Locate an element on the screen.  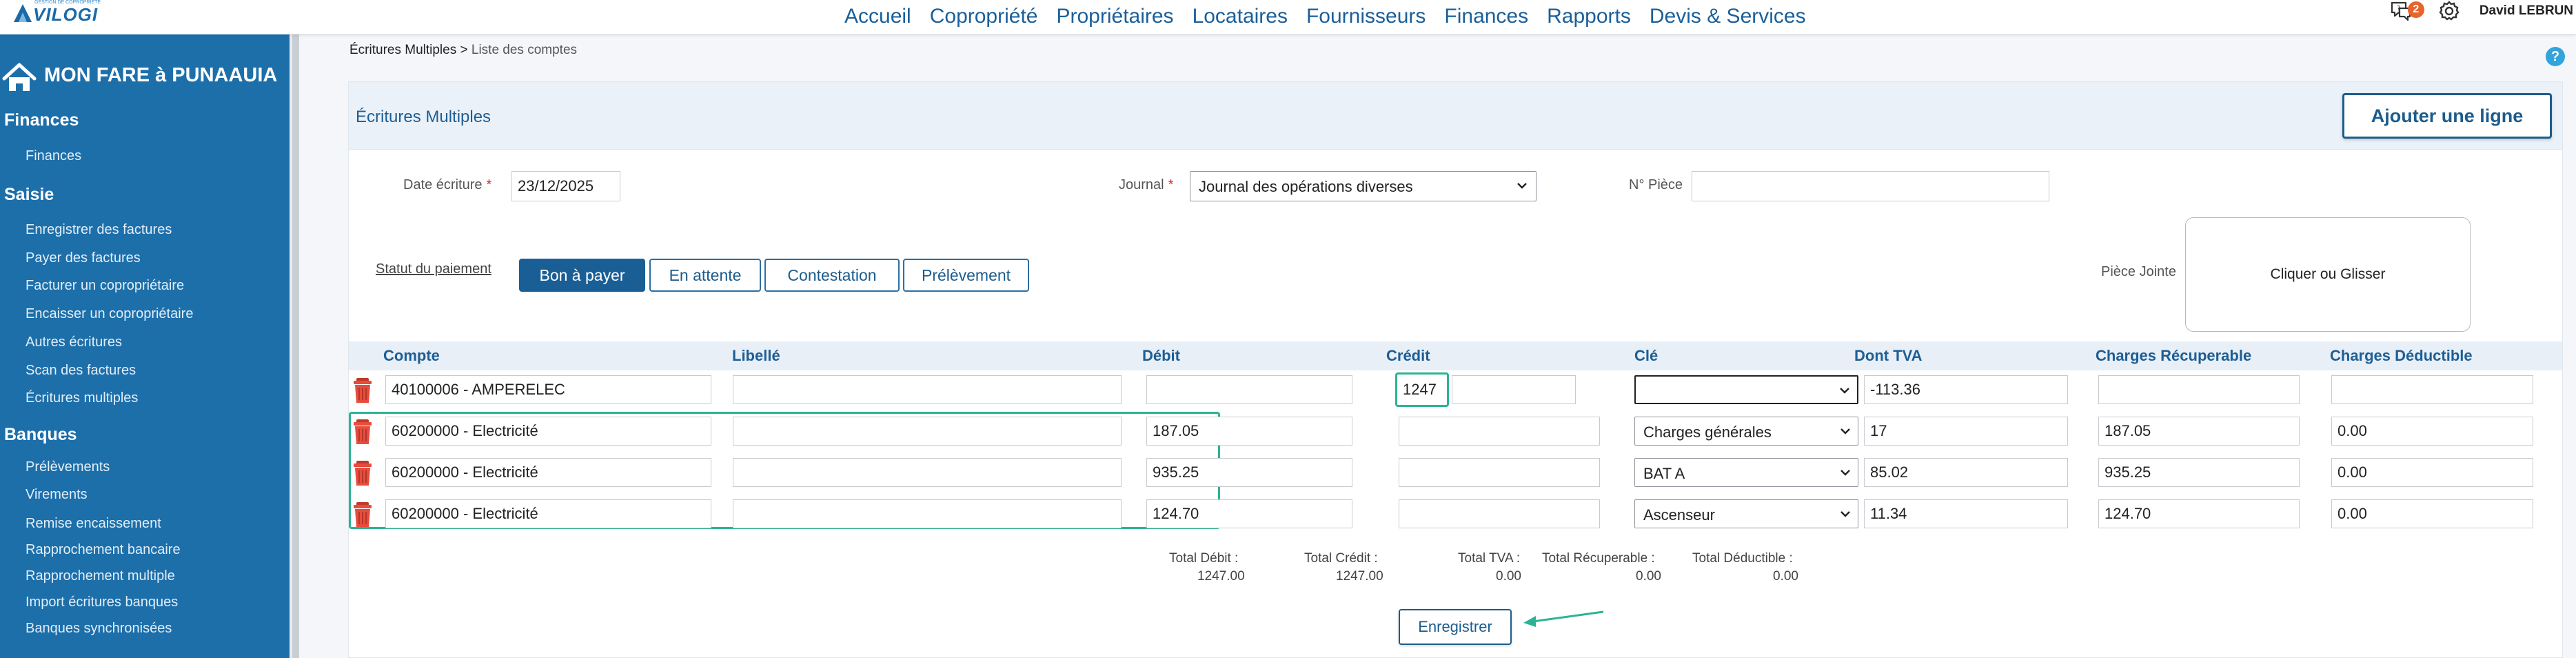
sidebar-item-rapprochement-multiple: Rapprochement multiple is located at coordinates (100, 576).